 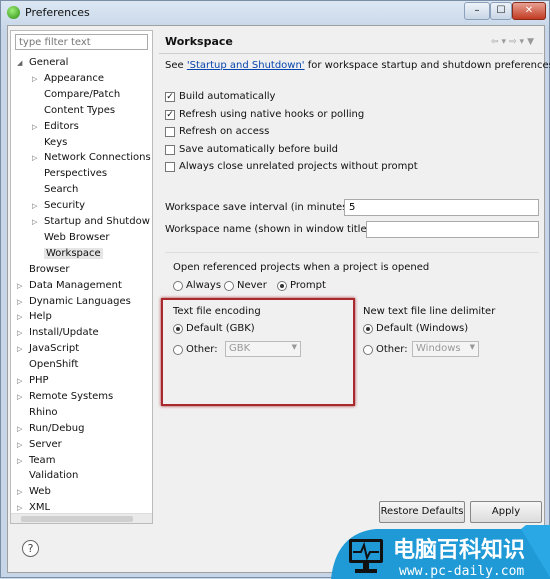 I want to click on tree-item: ▷ PHP, so click(x=33, y=381).